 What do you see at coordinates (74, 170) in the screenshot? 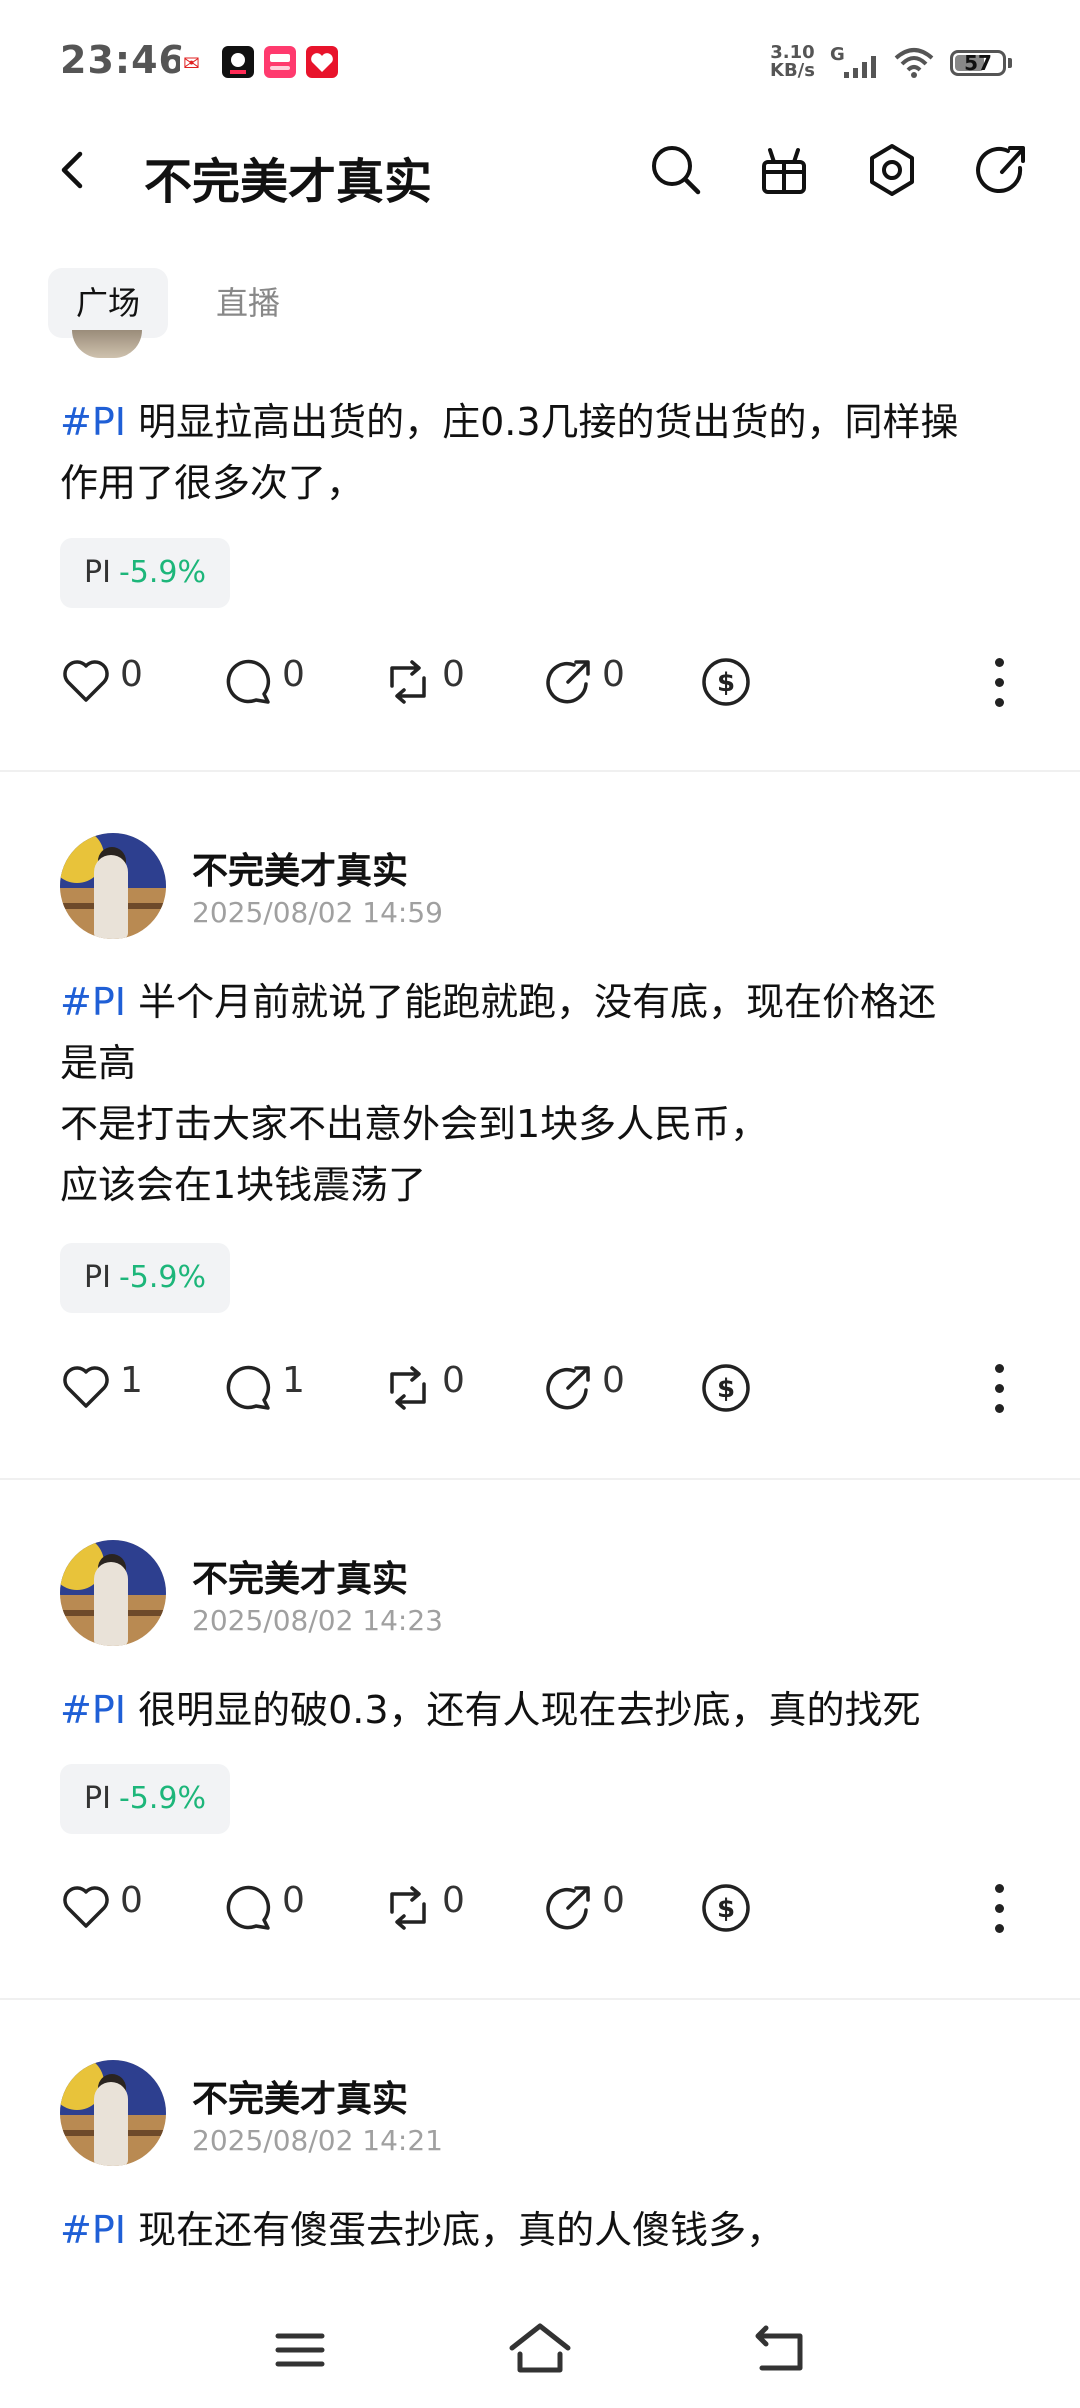
I see `back-arrow-icon` at bounding box center [74, 170].